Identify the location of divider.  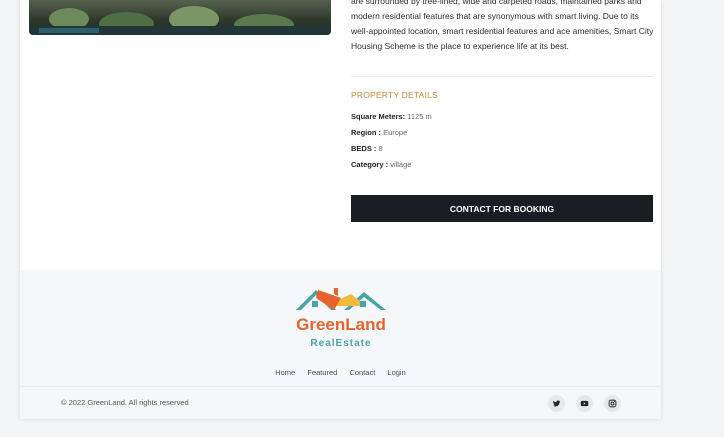
(502, 76).